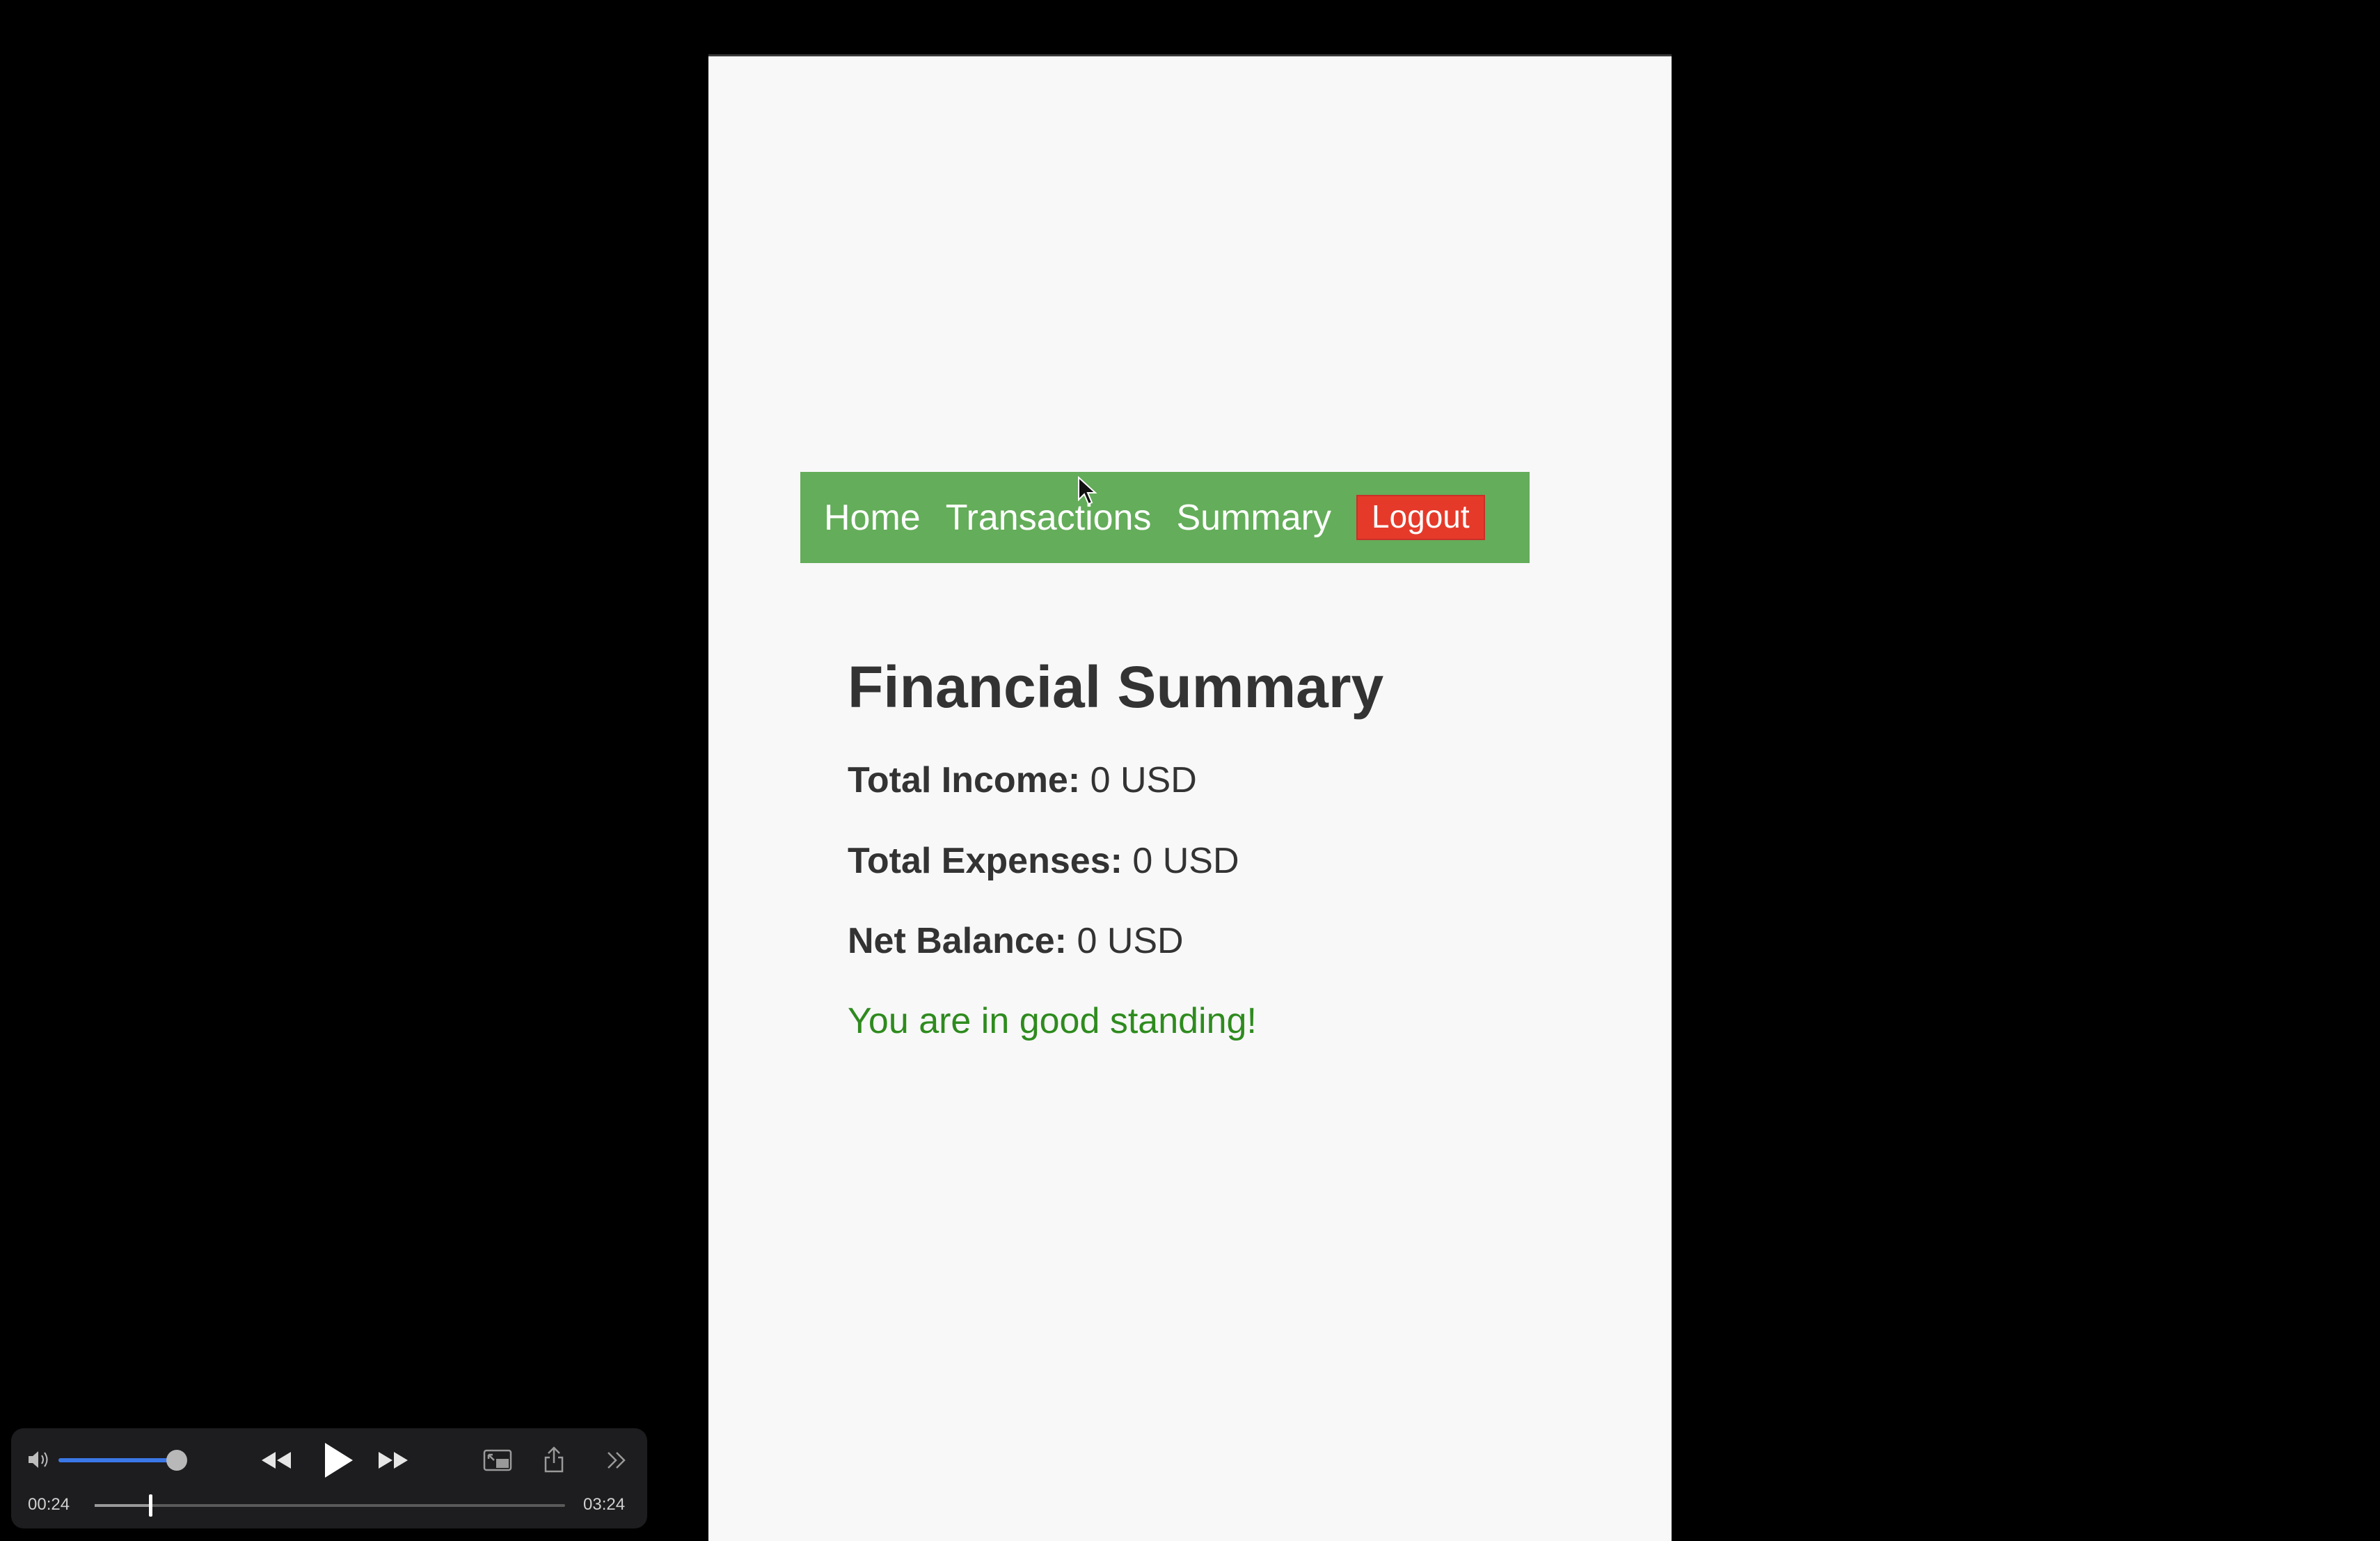  Describe the element at coordinates (498, 1460) in the screenshot. I see `picture-in-picture-icon` at that location.